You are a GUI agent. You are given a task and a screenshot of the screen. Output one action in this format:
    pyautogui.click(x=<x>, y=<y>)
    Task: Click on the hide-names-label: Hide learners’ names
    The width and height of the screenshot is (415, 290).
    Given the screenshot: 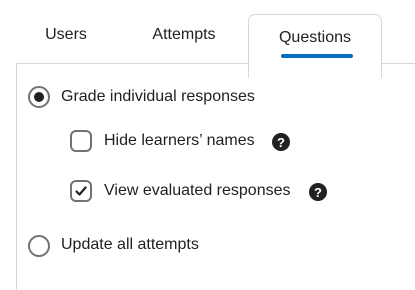 What is the action you would take?
    pyautogui.click(x=179, y=140)
    